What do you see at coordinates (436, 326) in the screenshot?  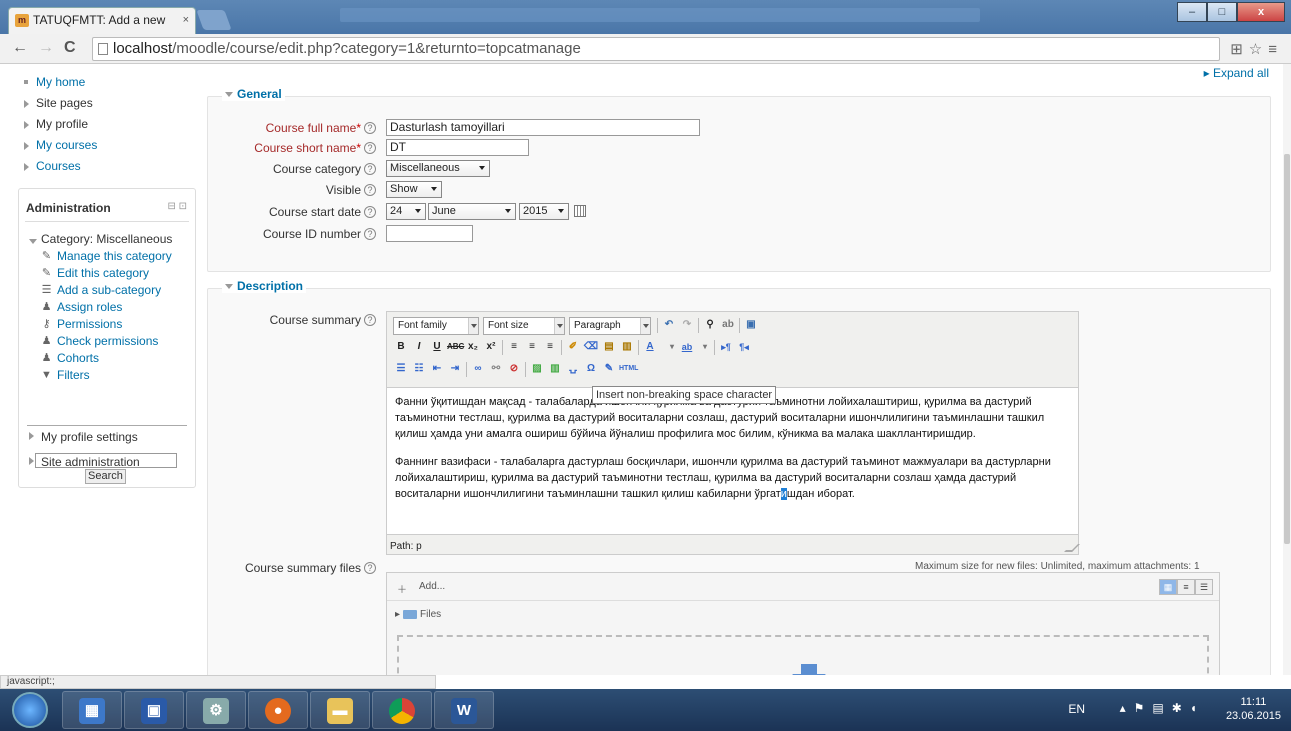 I see `font-family-select: Font family` at bounding box center [436, 326].